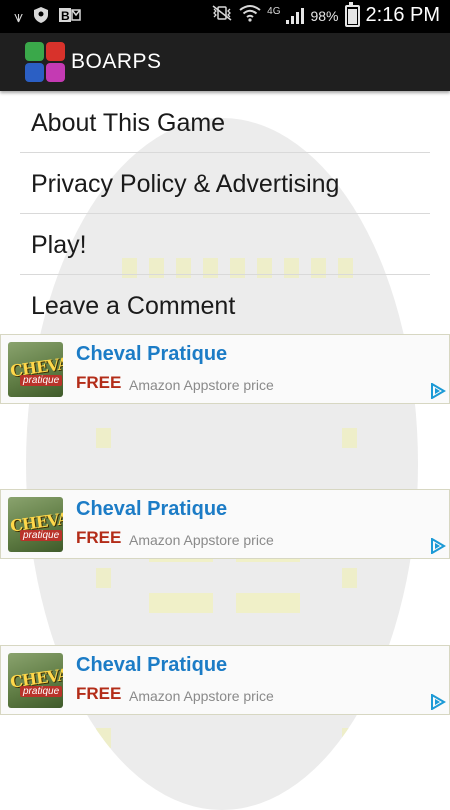  What do you see at coordinates (225, 244) in the screenshot?
I see `menu-item-play: Play!` at bounding box center [225, 244].